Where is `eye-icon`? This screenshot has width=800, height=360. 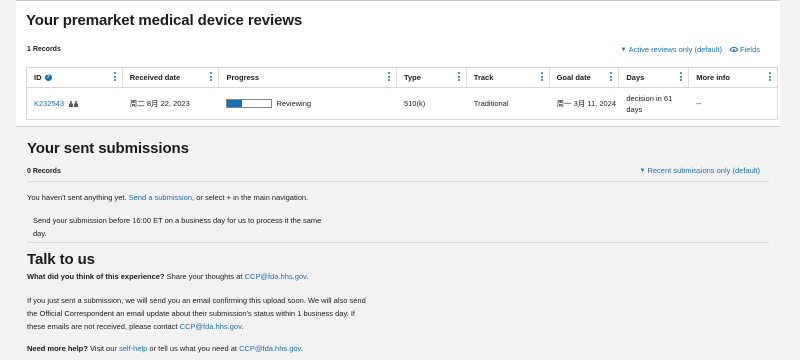 eye-icon is located at coordinates (733, 49).